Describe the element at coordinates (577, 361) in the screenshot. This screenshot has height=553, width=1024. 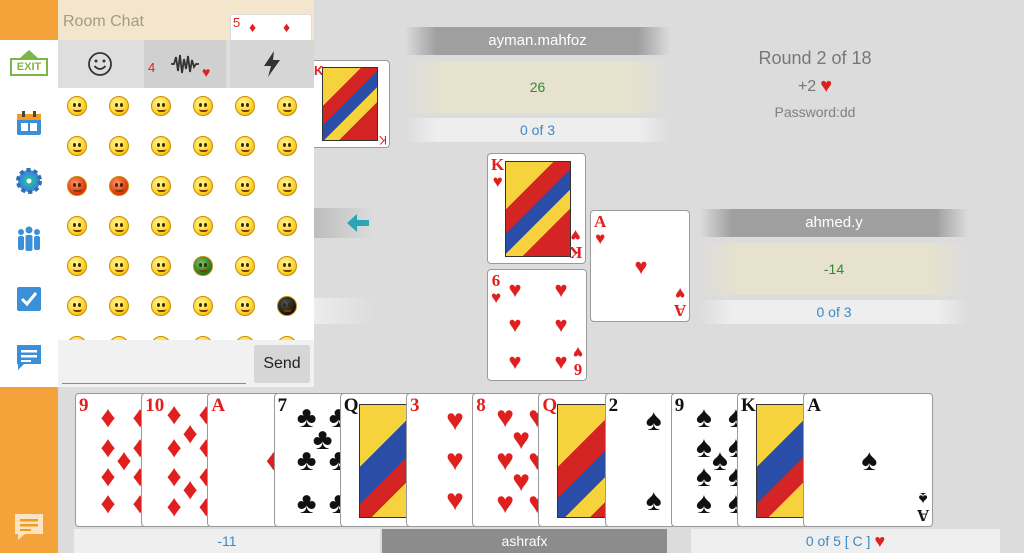
I see `played-card-me-rank-bottom: 6 ♥` at that location.